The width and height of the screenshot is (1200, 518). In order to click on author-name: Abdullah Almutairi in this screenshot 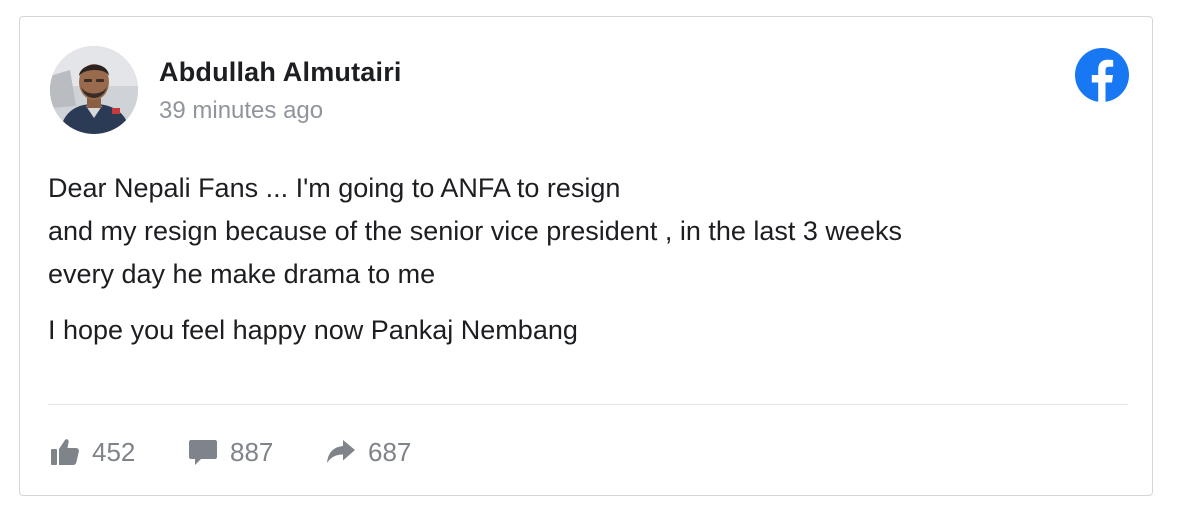, I will do `click(280, 72)`.